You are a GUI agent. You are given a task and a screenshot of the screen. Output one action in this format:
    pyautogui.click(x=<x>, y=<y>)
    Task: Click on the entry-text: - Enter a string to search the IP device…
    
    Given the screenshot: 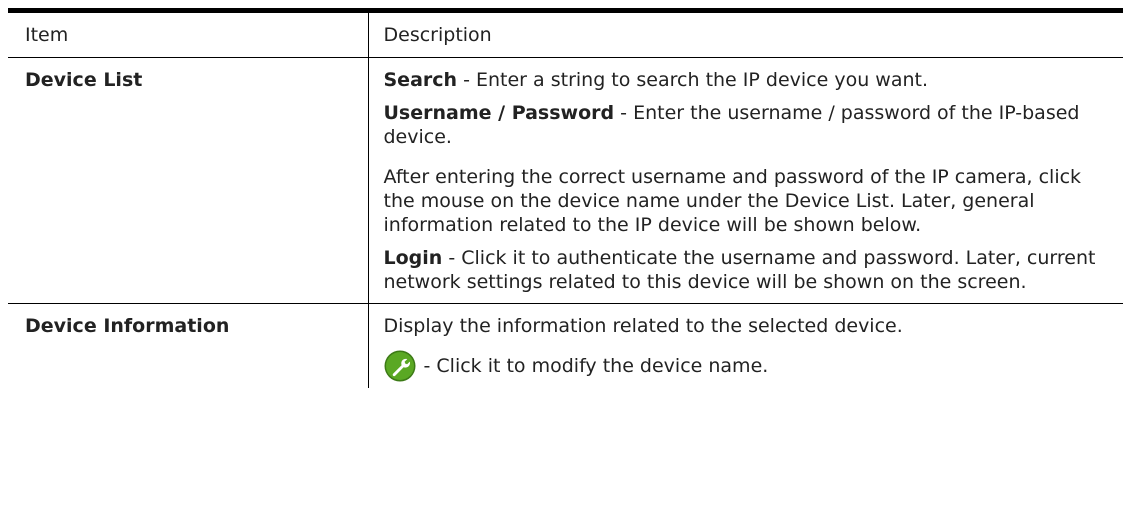 What is the action you would take?
    pyautogui.click(x=692, y=80)
    